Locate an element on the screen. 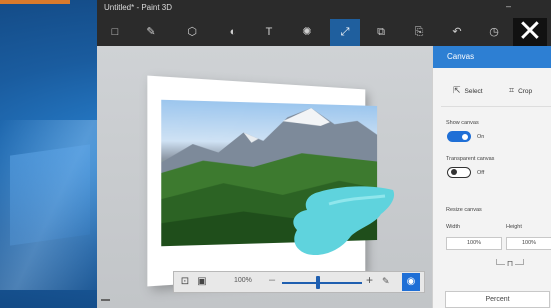  panel-header: Canvas is located at coordinates (492, 57).